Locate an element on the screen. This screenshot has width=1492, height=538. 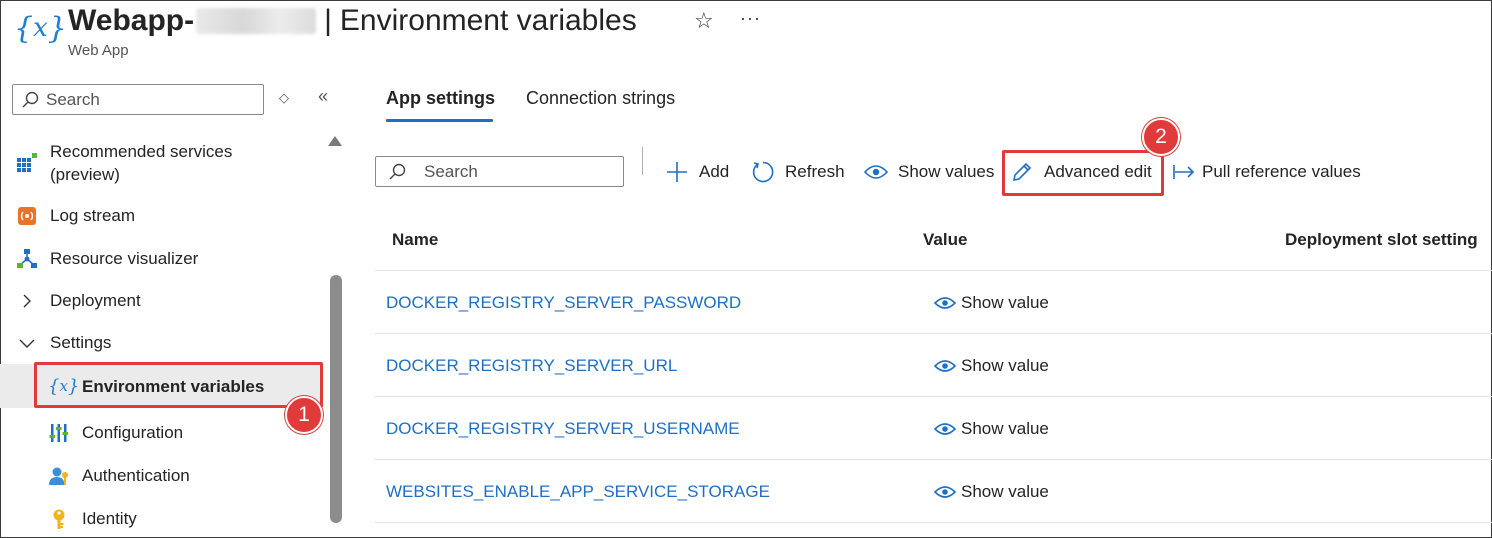
sliders-icon is located at coordinates (59, 433).